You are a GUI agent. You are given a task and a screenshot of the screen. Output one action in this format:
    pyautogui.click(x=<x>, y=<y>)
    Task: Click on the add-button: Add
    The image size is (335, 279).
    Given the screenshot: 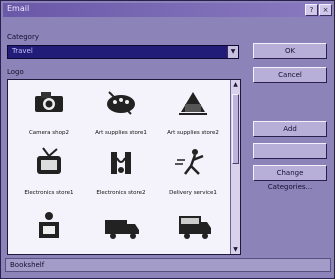 What is the action you would take?
    pyautogui.click(x=290, y=129)
    